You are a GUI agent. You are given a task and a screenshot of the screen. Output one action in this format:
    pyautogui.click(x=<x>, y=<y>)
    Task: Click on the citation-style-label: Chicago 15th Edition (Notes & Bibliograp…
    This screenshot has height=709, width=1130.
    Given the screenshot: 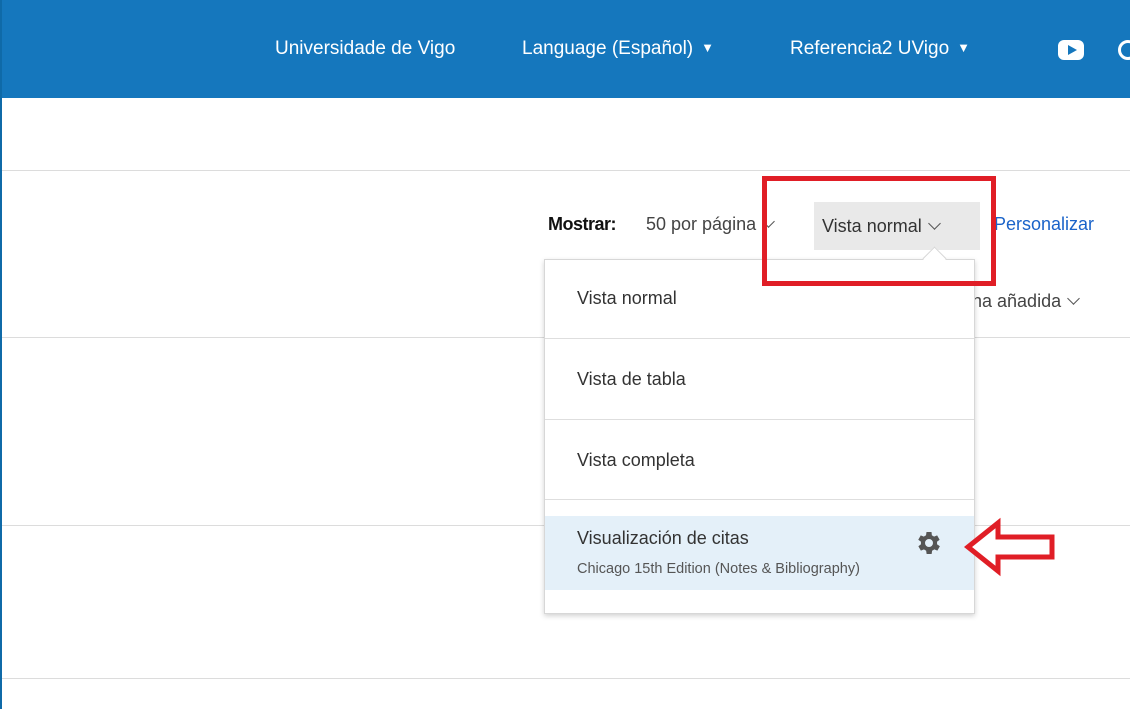 What is the action you would take?
    pyautogui.click(x=718, y=569)
    